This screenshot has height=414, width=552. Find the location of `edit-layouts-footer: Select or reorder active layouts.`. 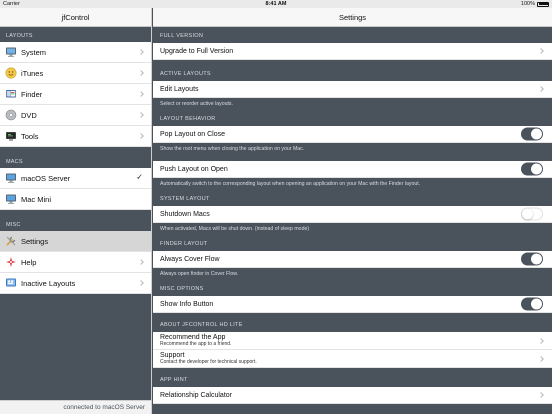

edit-layouts-footer: Select or reorder active layouts. is located at coordinates (196, 104).